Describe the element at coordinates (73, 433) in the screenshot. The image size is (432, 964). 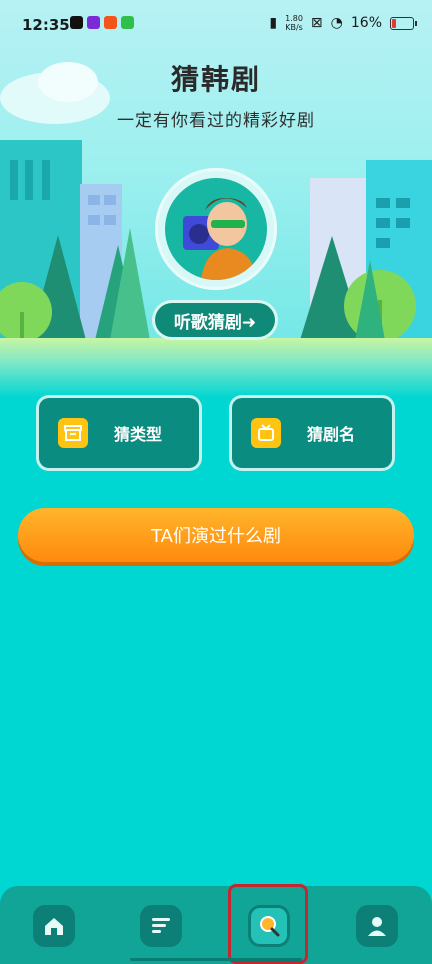
I see `archive-box-icon` at that location.